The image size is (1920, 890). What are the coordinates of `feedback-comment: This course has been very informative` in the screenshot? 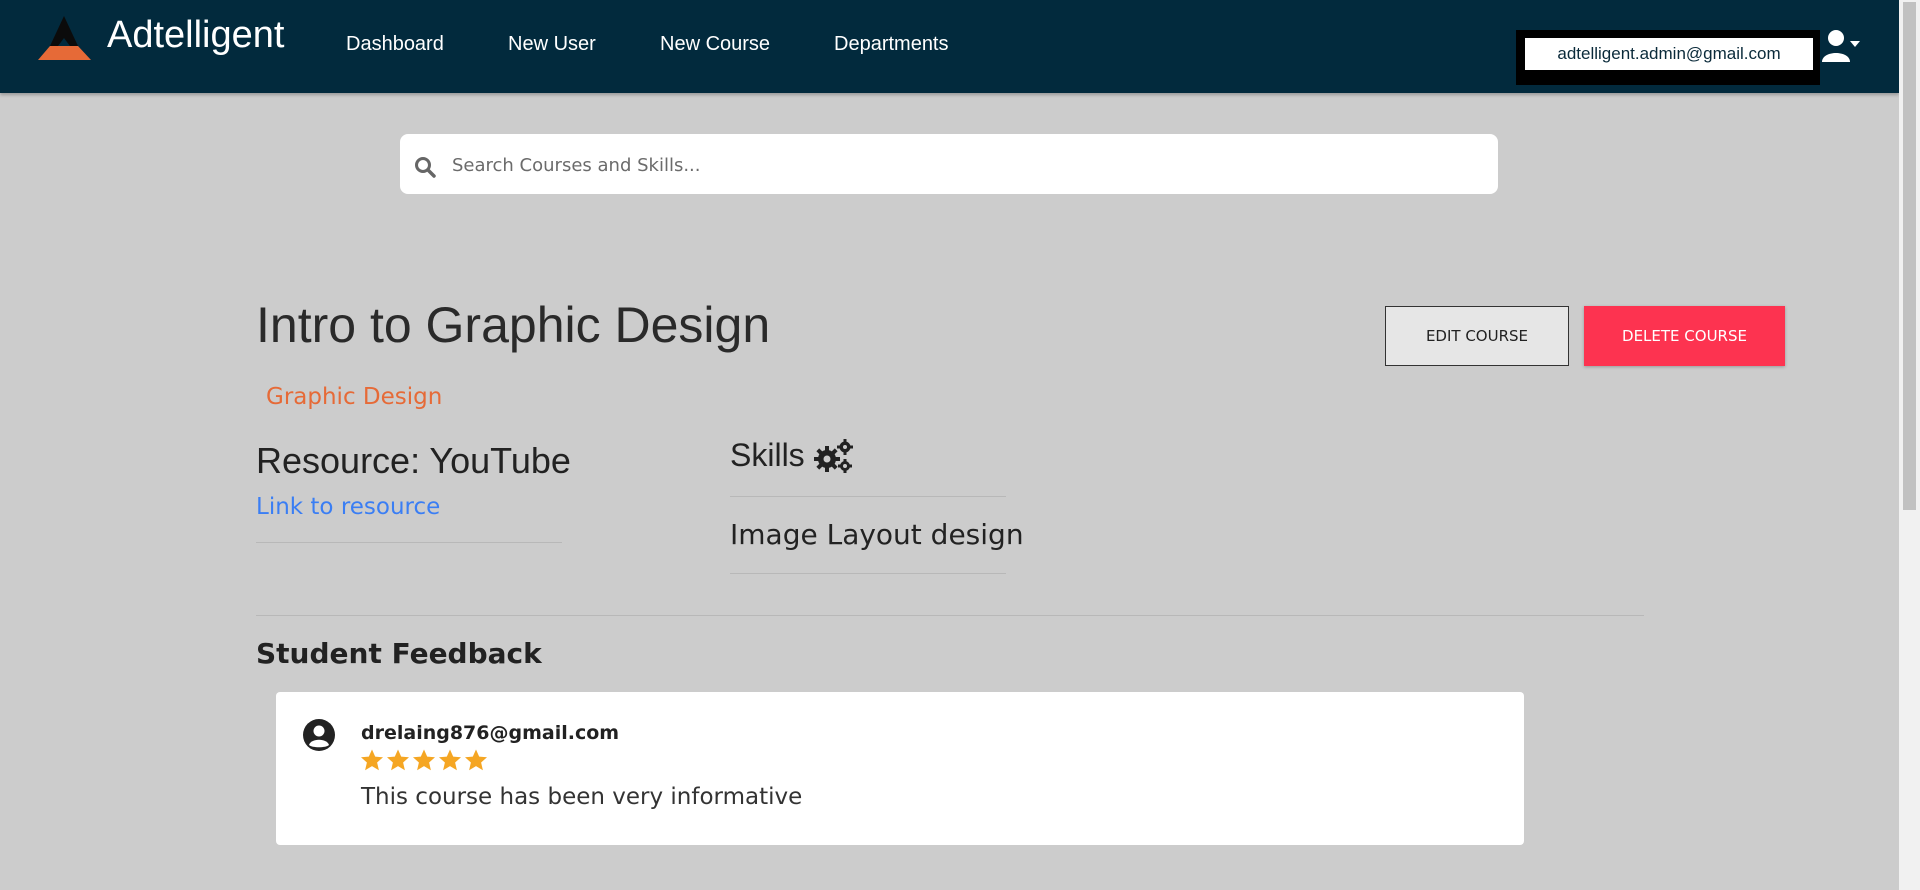 It's located at (582, 797).